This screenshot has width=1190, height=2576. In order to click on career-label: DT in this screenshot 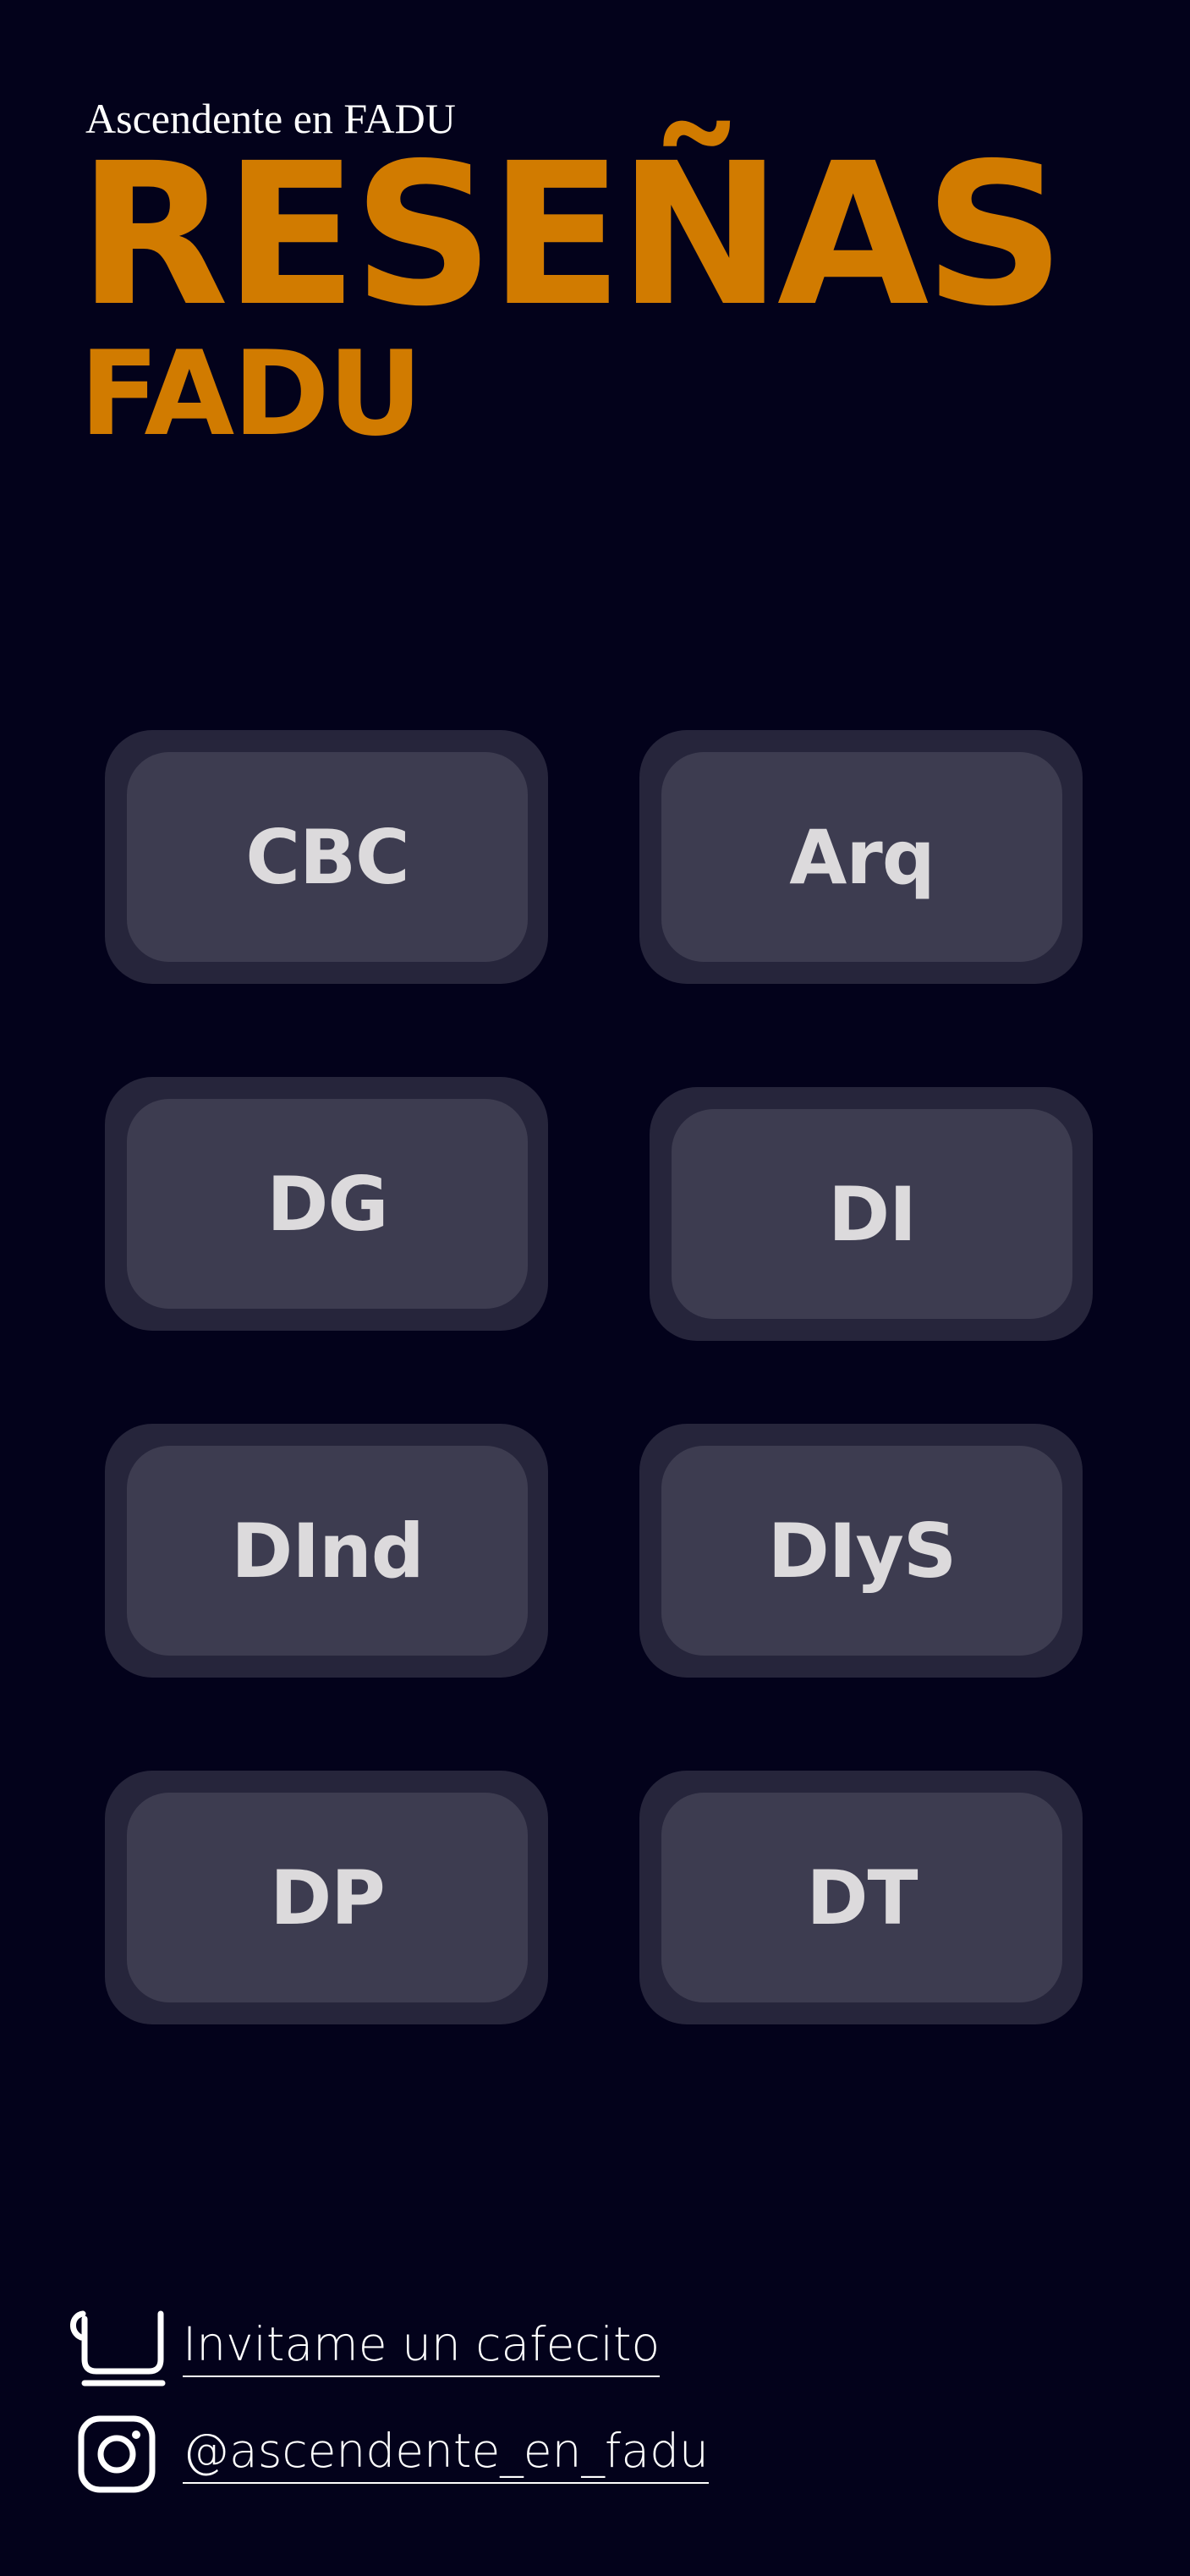, I will do `click(862, 1898)`.